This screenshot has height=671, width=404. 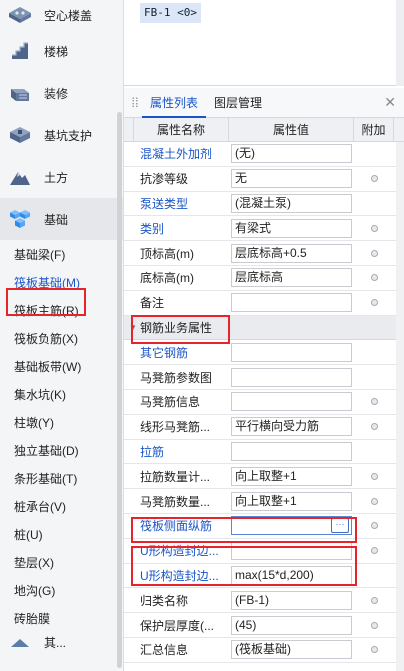 What do you see at coordinates (119, 390) in the screenshot?
I see `left-scrollbar` at bounding box center [119, 390].